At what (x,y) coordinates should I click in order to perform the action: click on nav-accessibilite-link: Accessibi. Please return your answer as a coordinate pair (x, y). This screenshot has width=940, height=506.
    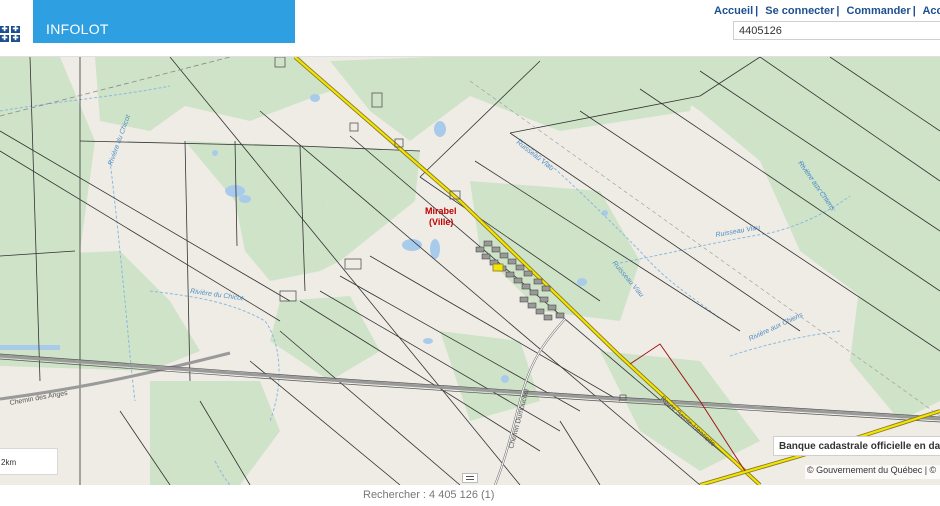
    Looking at the image, I should click on (931, 11).